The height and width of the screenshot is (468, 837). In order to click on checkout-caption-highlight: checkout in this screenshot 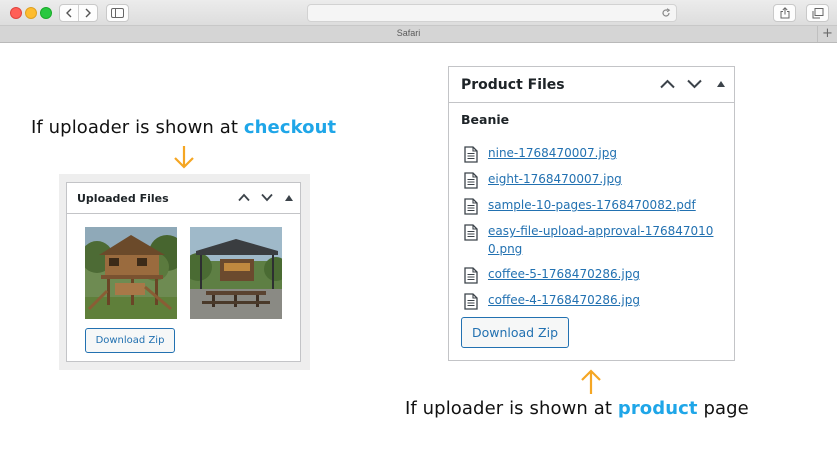, I will do `click(290, 127)`.